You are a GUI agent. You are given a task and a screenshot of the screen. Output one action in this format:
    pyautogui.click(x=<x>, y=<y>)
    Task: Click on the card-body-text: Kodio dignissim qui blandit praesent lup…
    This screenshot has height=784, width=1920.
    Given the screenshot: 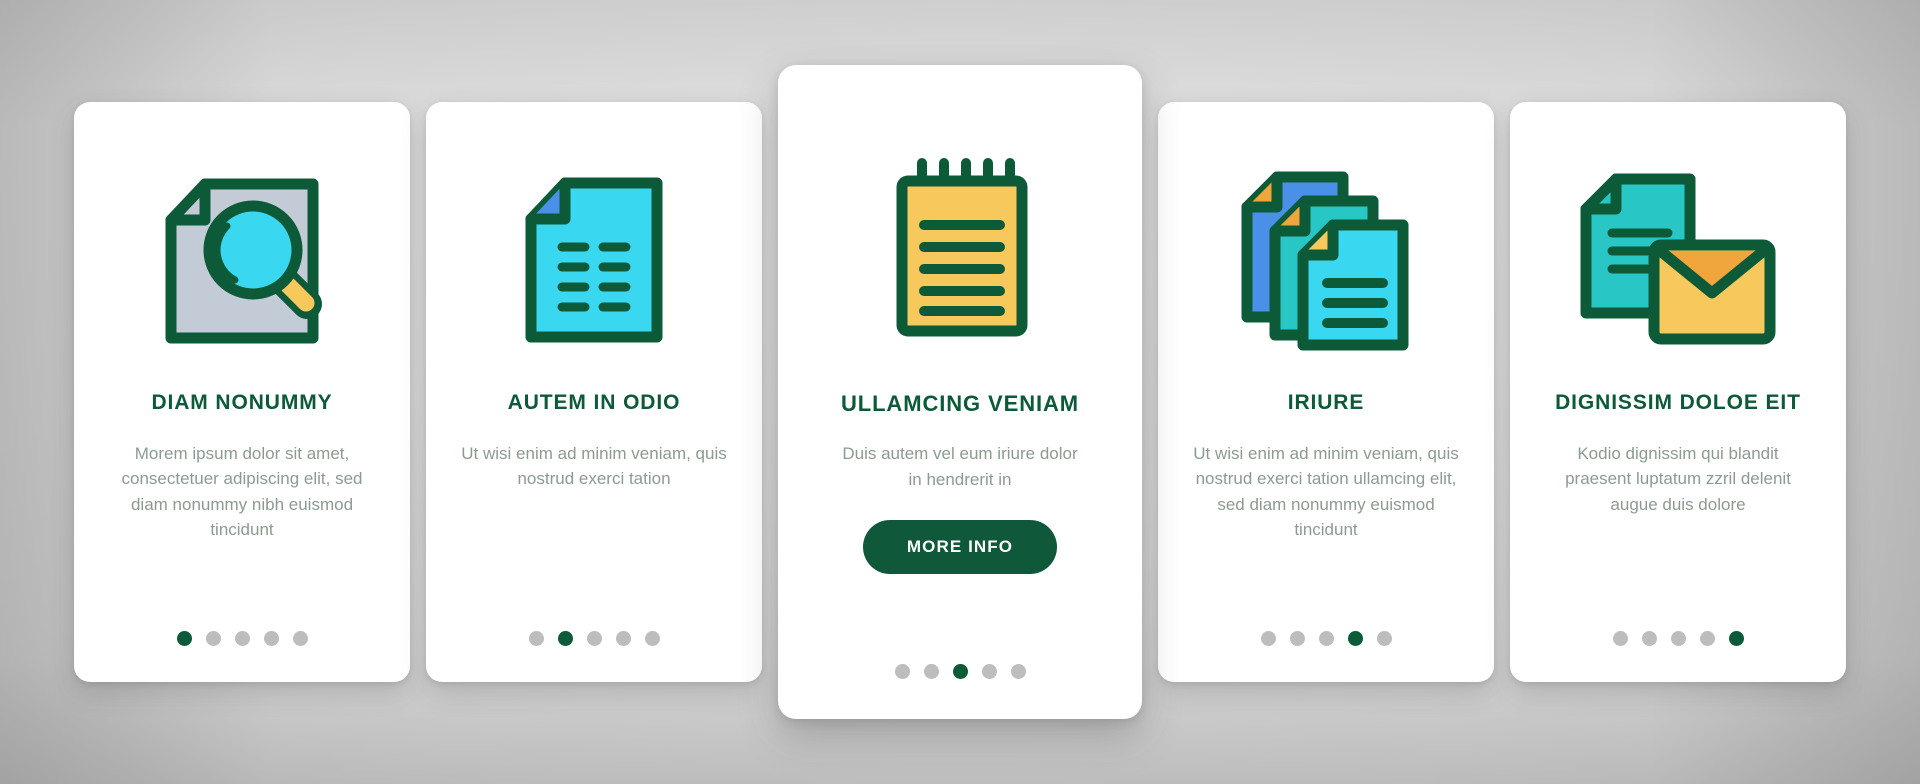 What is the action you would take?
    pyautogui.click(x=1678, y=479)
    